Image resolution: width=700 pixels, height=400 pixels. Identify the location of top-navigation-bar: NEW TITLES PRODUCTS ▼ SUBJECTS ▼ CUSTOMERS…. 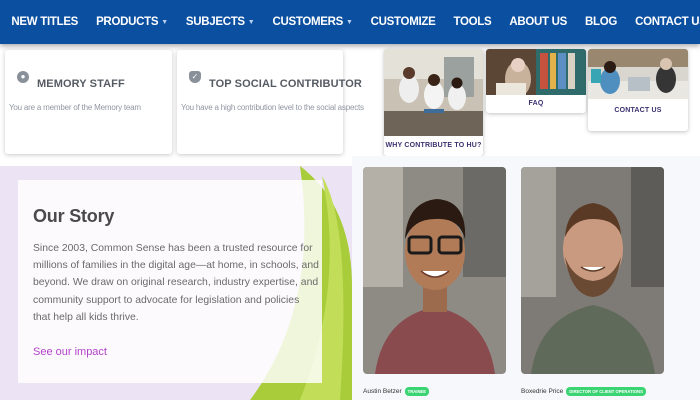
(350, 22).